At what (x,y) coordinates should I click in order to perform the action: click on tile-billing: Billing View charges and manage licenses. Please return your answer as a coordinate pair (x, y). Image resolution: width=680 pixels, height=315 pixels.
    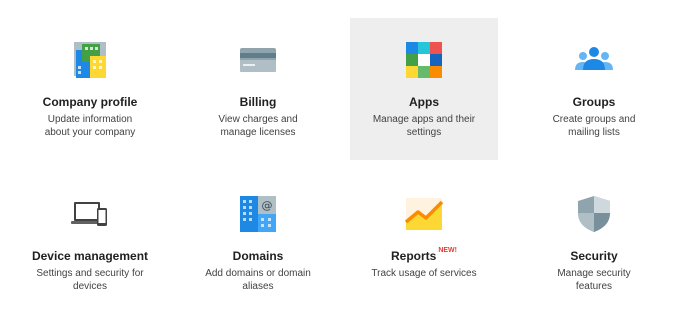
    Looking at the image, I should click on (258, 89).